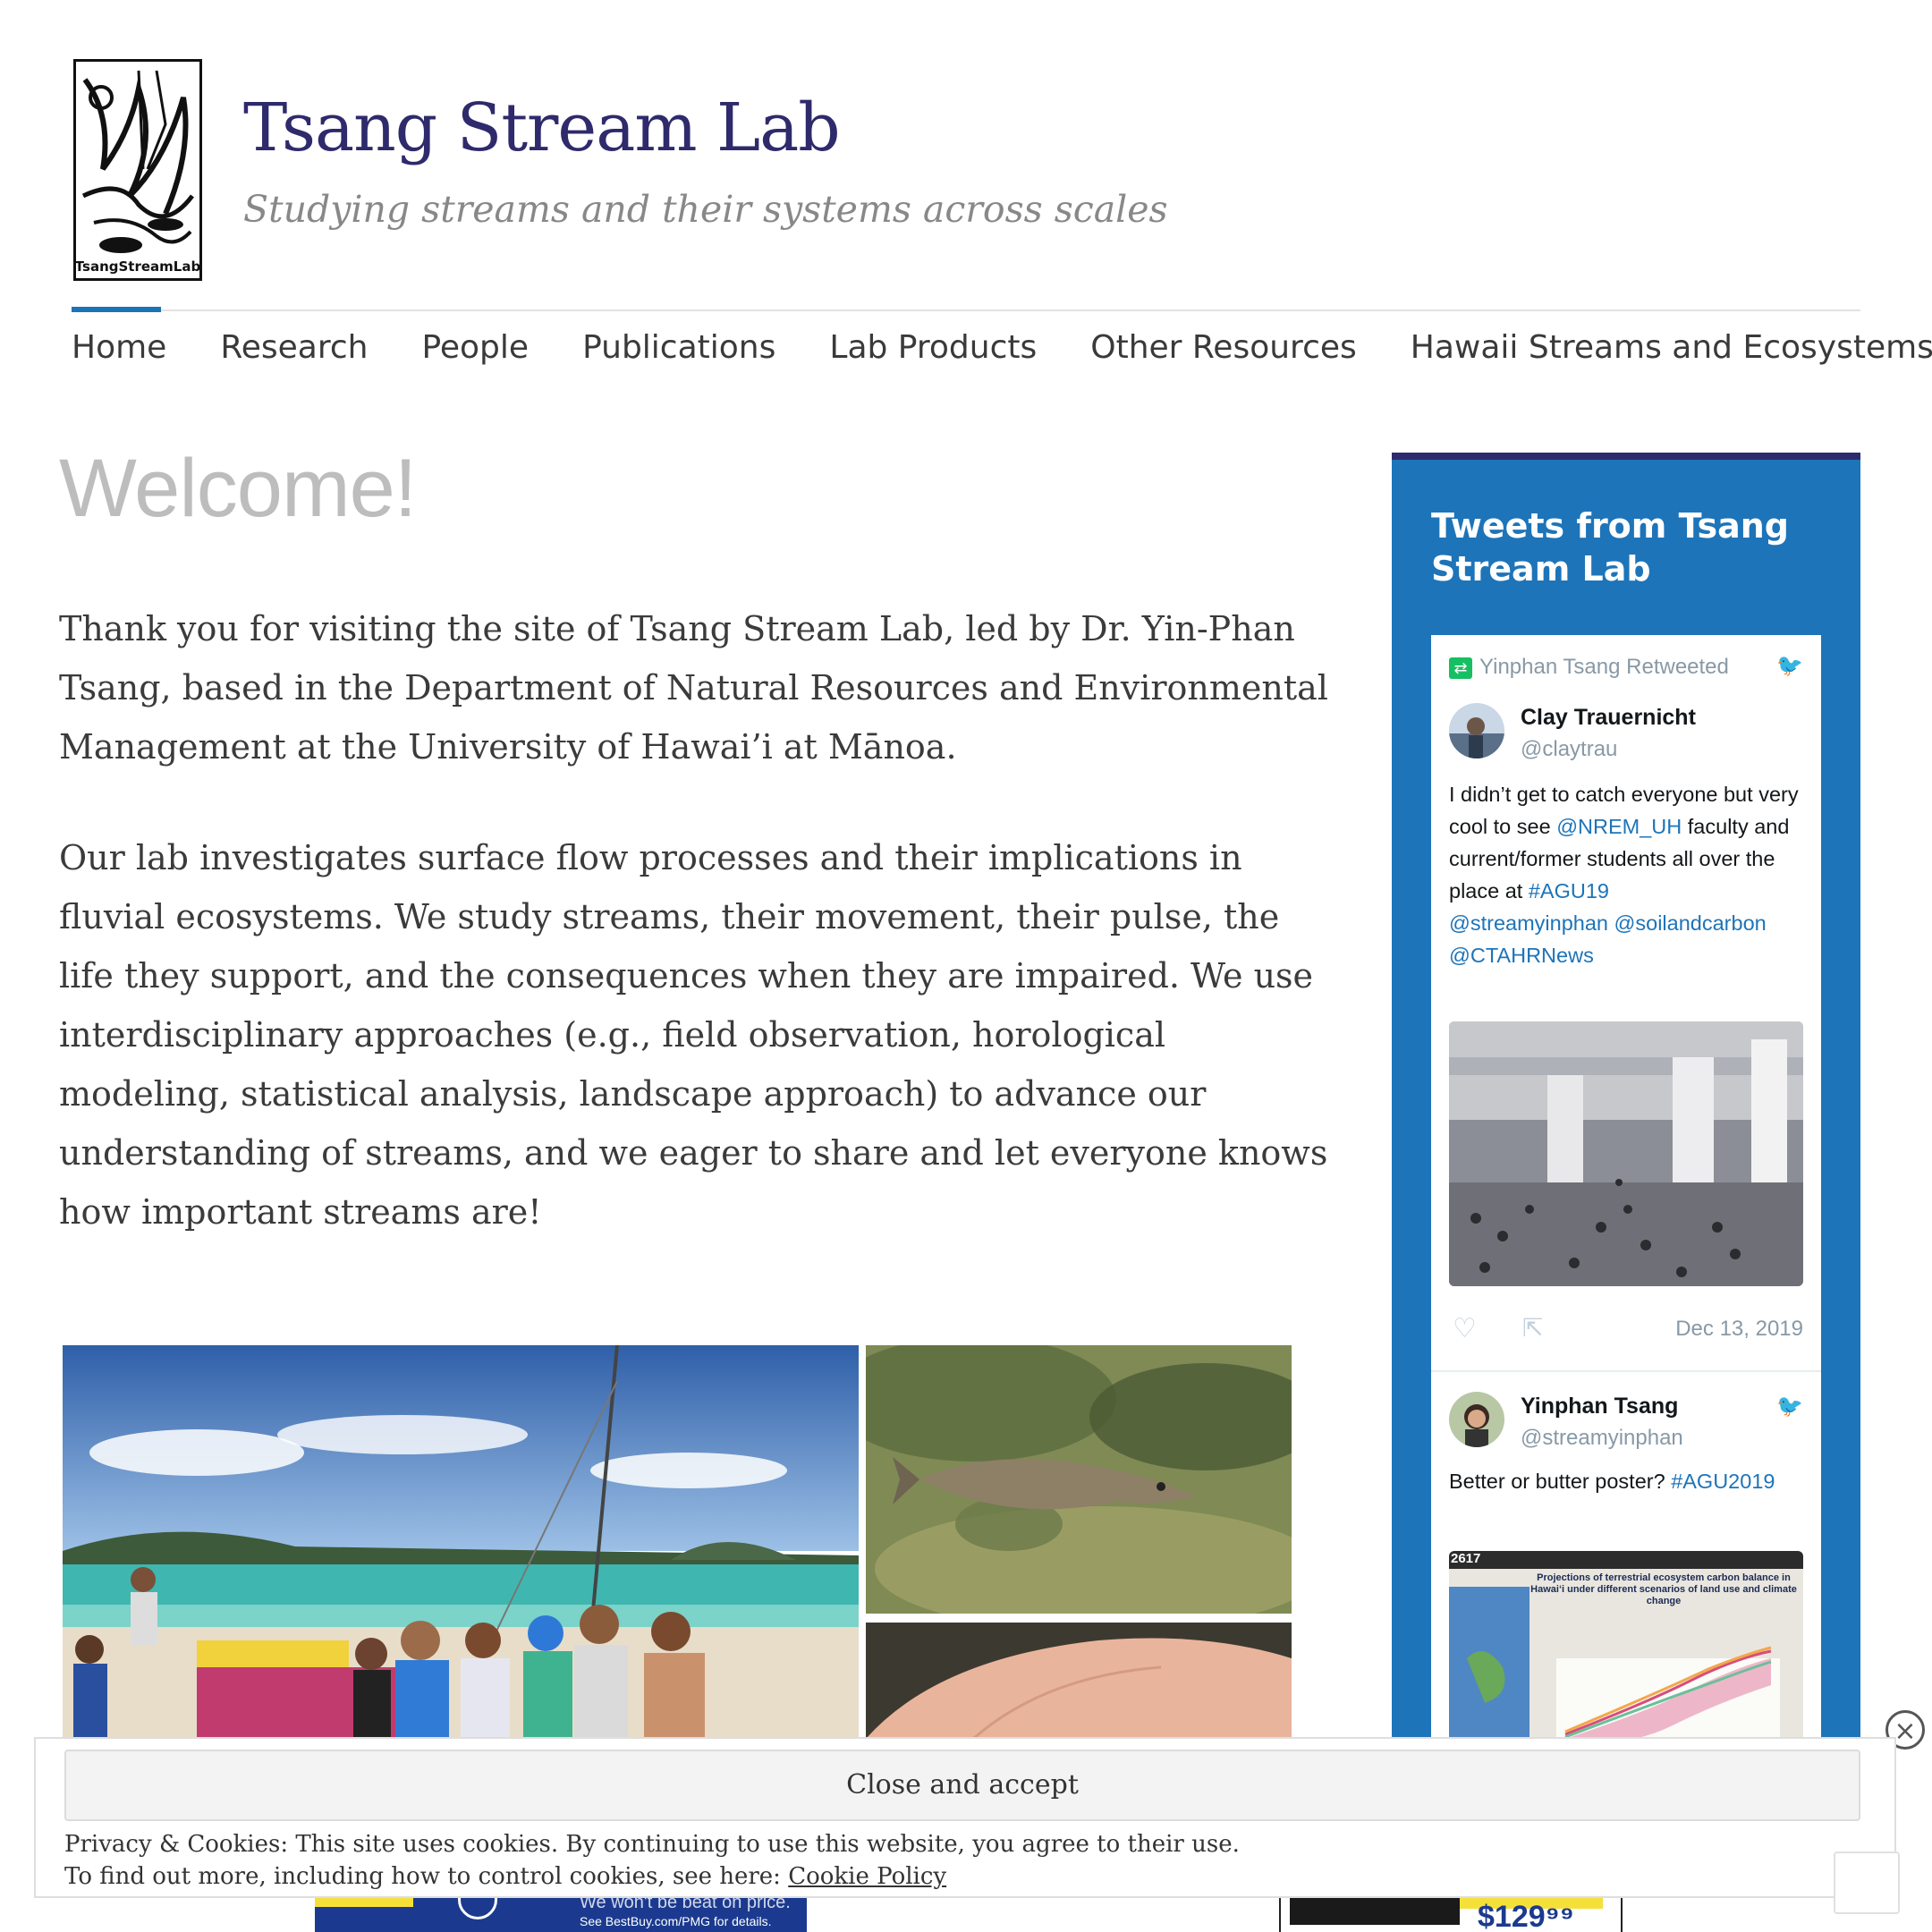  What do you see at coordinates (1223, 347) in the screenshot?
I see `nav-item-other-resources: Other Resources` at bounding box center [1223, 347].